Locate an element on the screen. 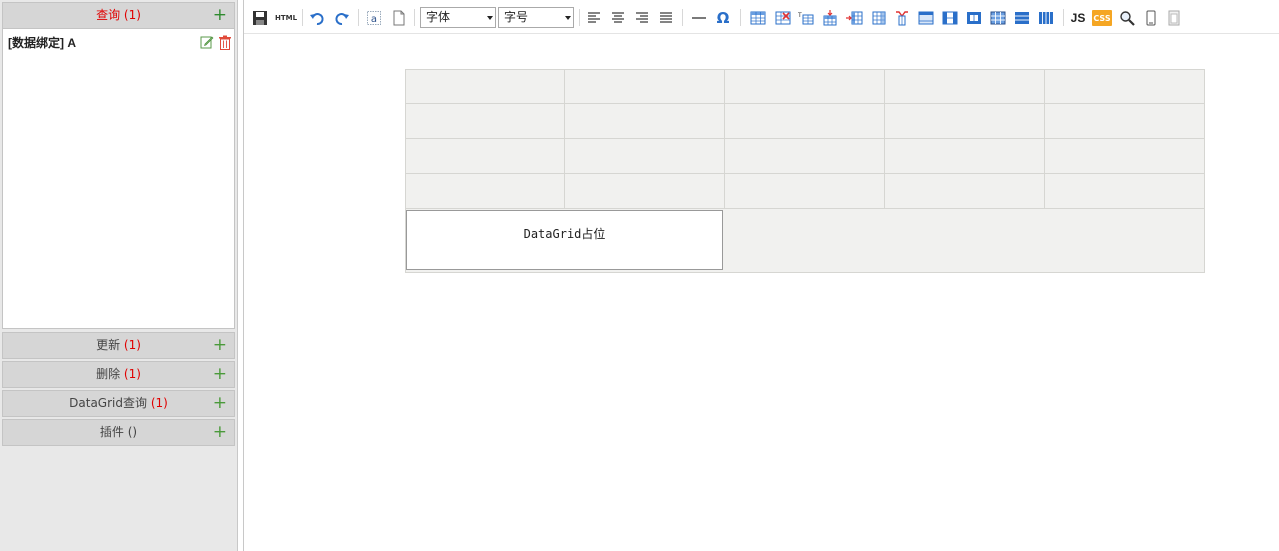 Image resolution: width=1279 pixels, height=551 pixels. datagrid-query-count: (1) is located at coordinates (159, 403).